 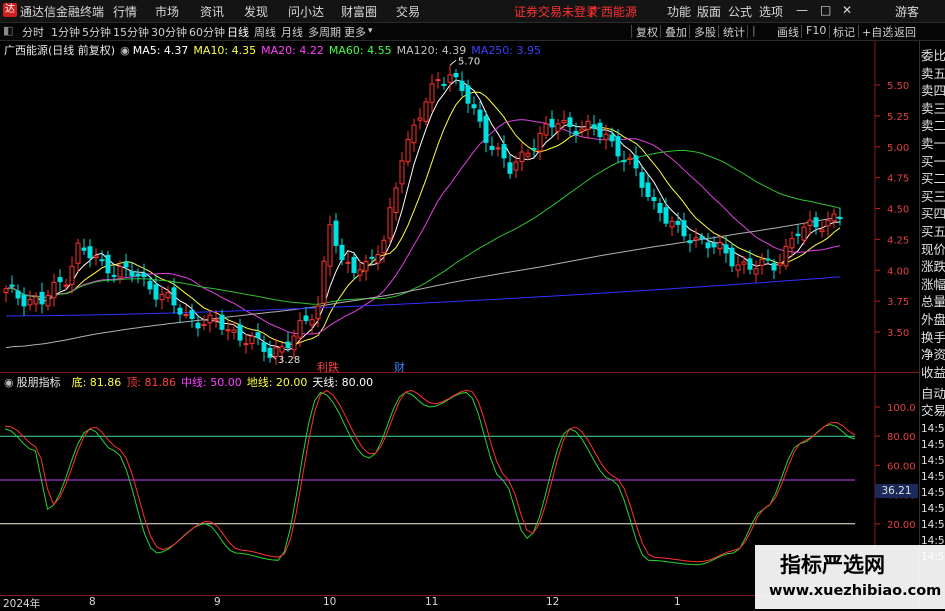 What do you see at coordinates (901, 466) in the screenshot?
I see `indicator-tick-label: 60.00` at bounding box center [901, 466].